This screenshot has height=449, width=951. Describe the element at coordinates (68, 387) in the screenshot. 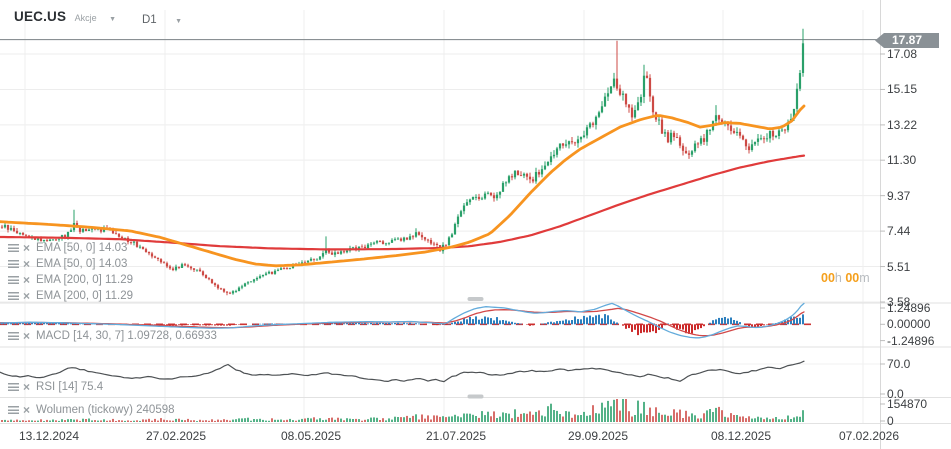

I see `rsi-indicator-label: RSI [14] 75.4` at that location.